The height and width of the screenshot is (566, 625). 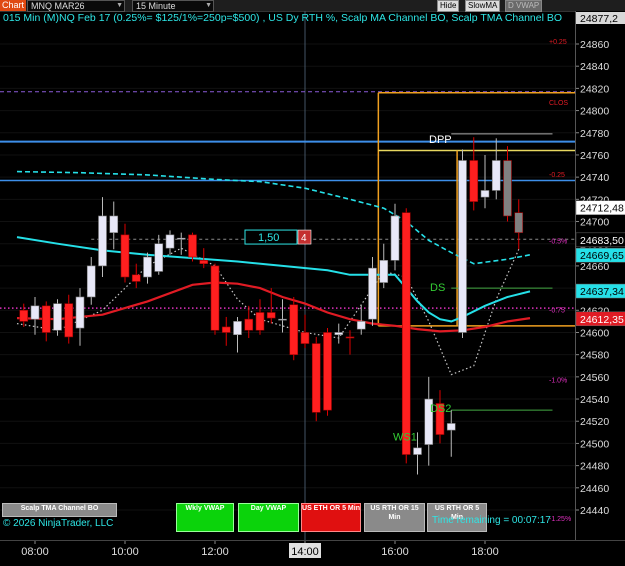 What do you see at coordinates (305, 552) in the screenshot?
I see `time-tick-label: 14:00` at bounding box center [305, 552].